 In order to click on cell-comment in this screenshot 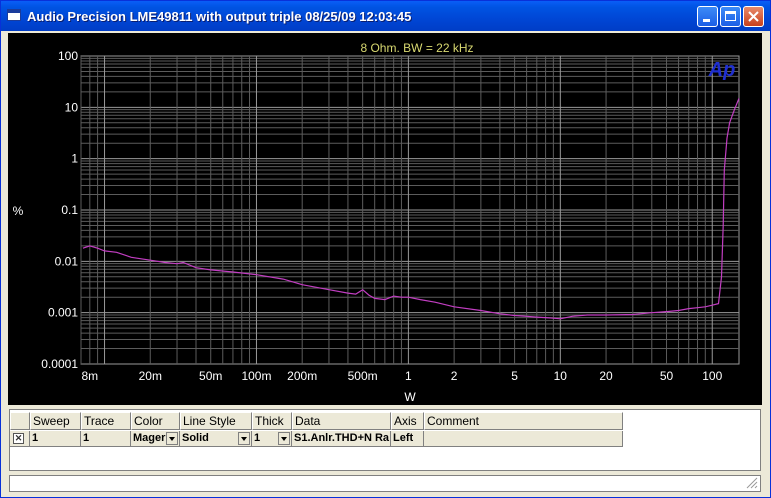, I will do `click(523, 439)`.